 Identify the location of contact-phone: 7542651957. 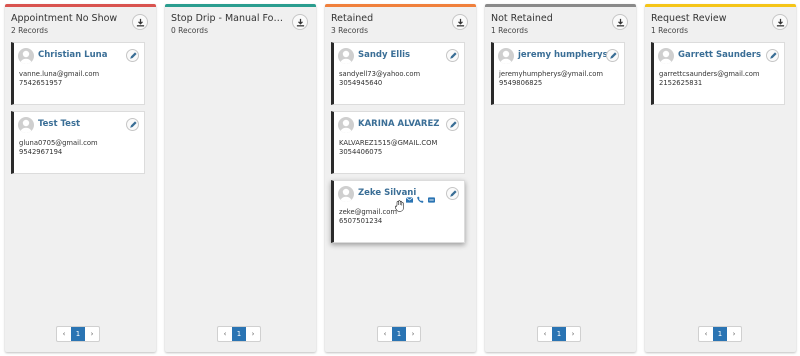
(41, 83).